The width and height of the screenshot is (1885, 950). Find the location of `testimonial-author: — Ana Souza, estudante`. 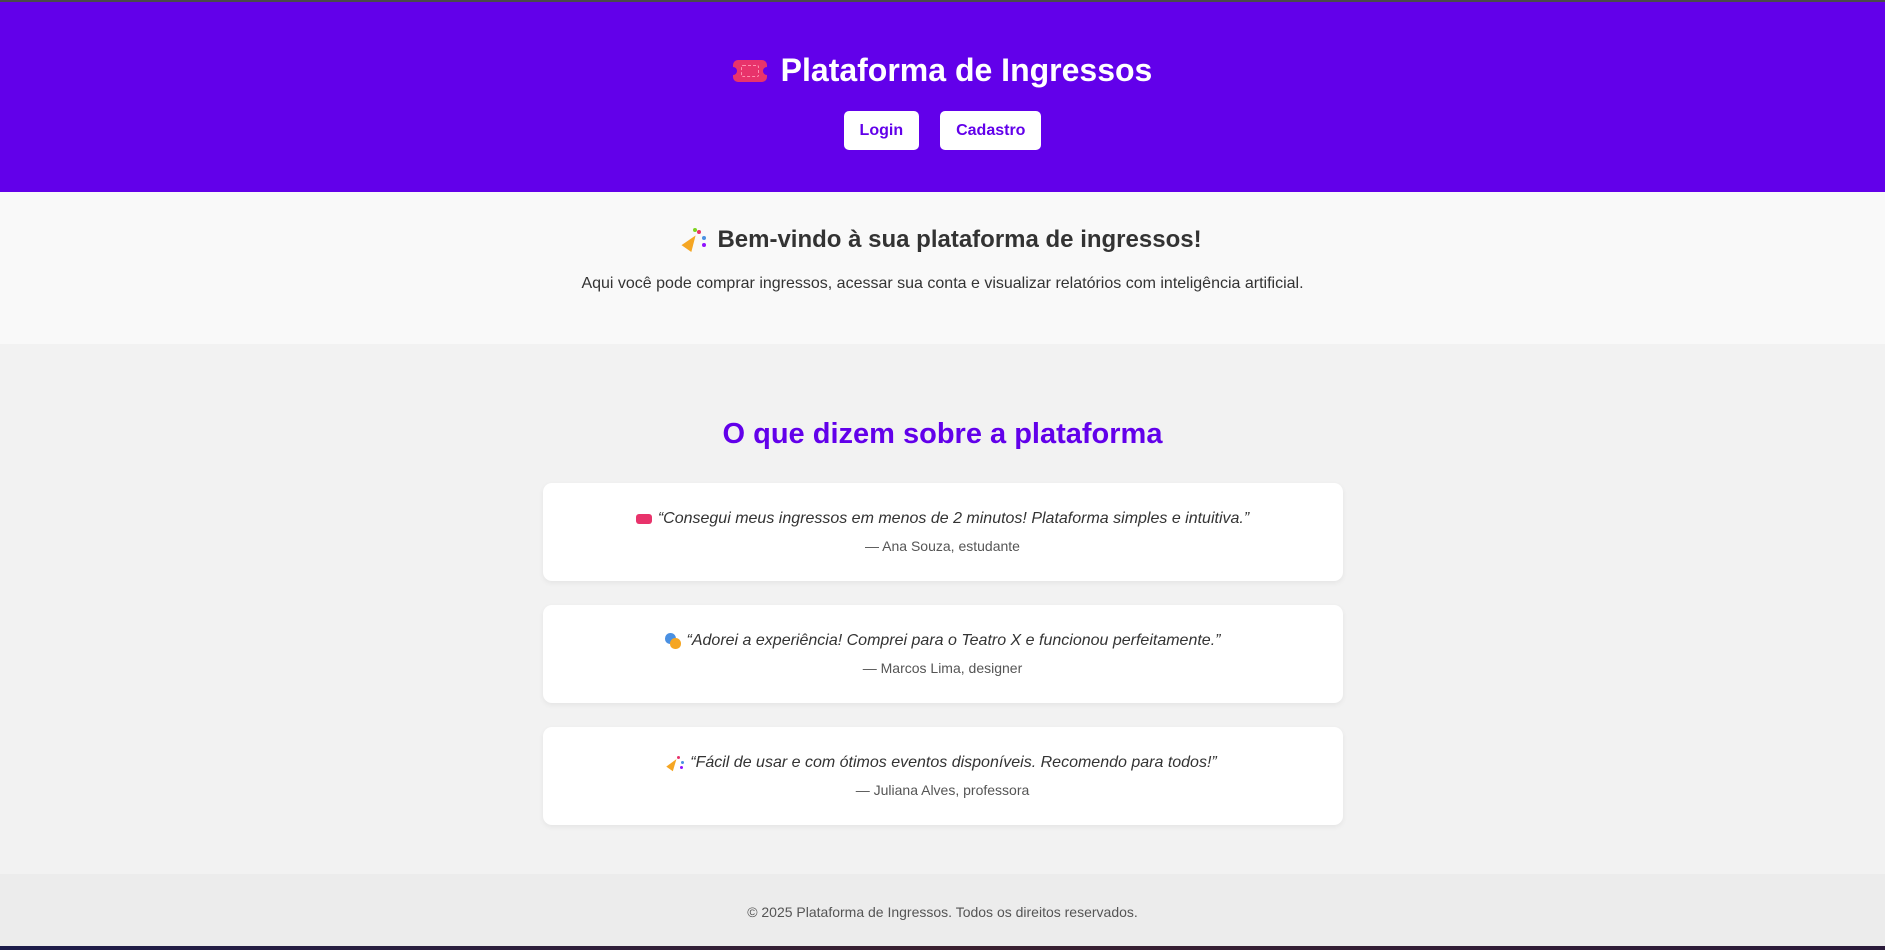

testimonial-author: — Ana Souza, estudante is located at coordinates (942, 546).